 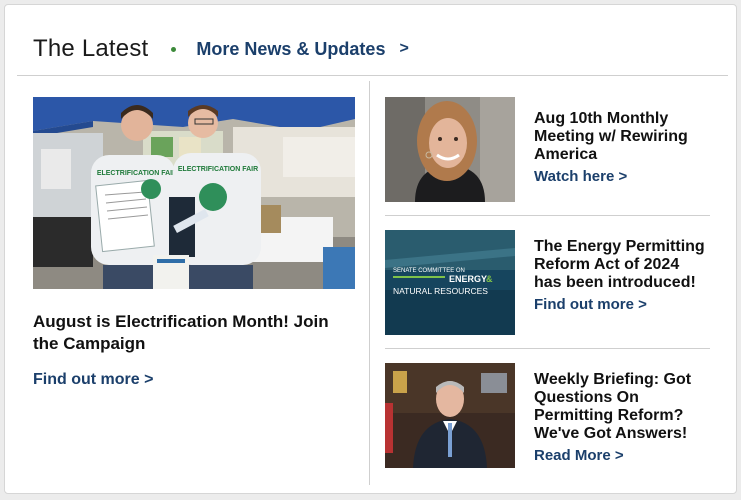 I want to click on read-more-link: Read More >, so click(x=579, y=455).